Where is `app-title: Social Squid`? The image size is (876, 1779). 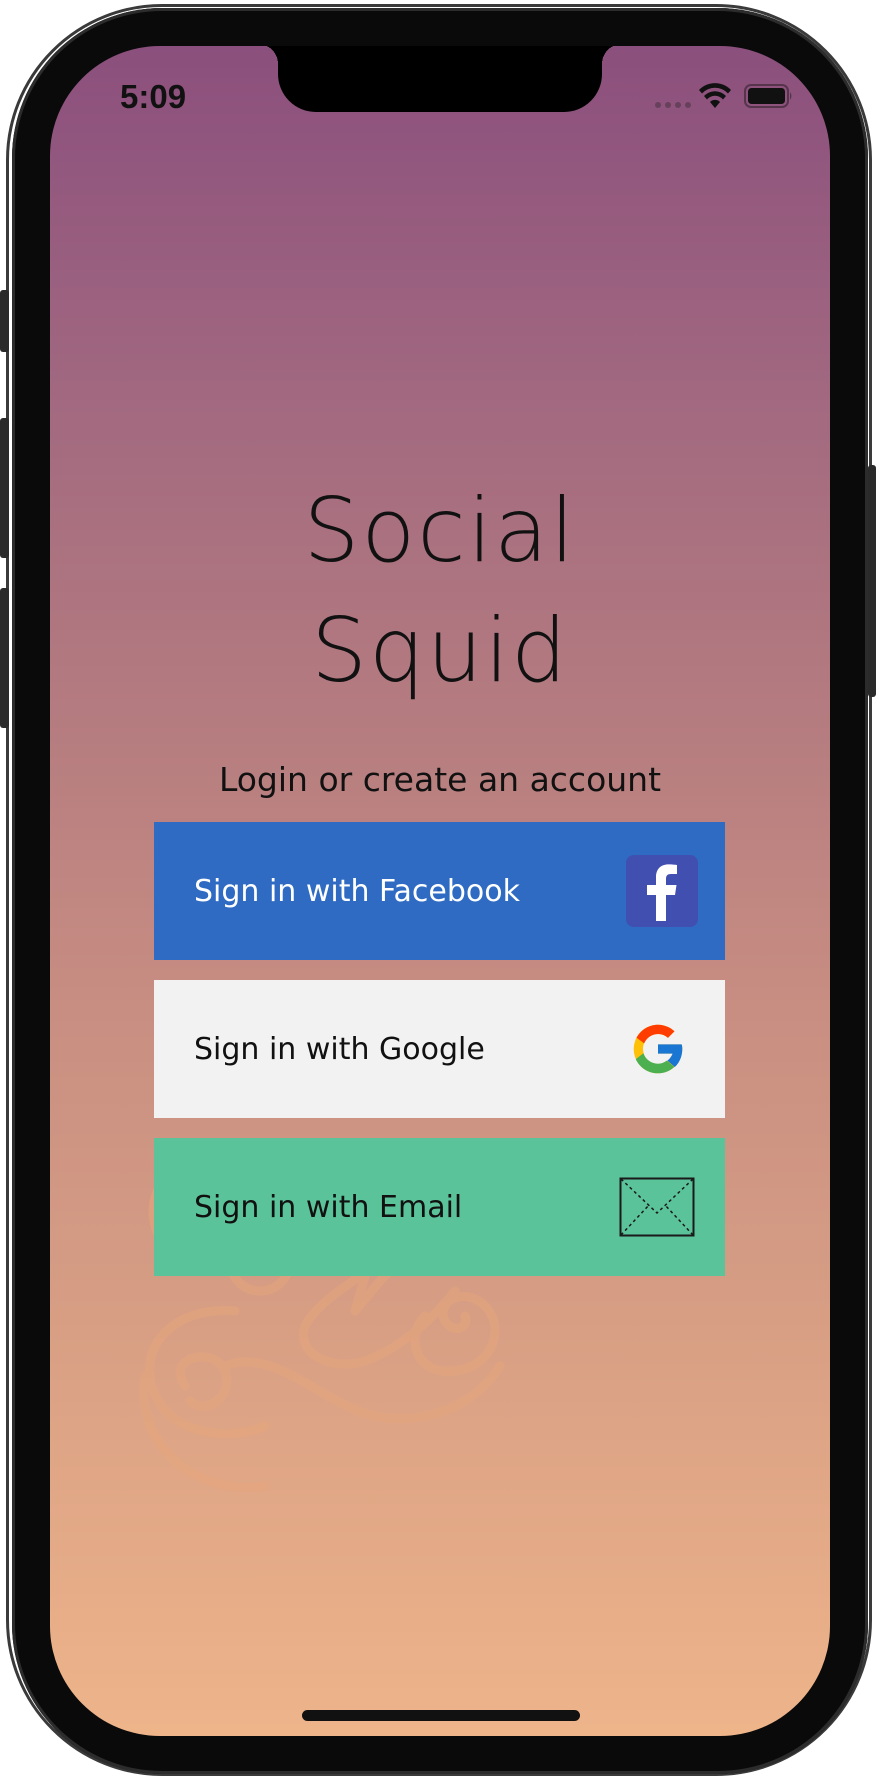
app-title: Social Squid is located at coordinates (440, 591).